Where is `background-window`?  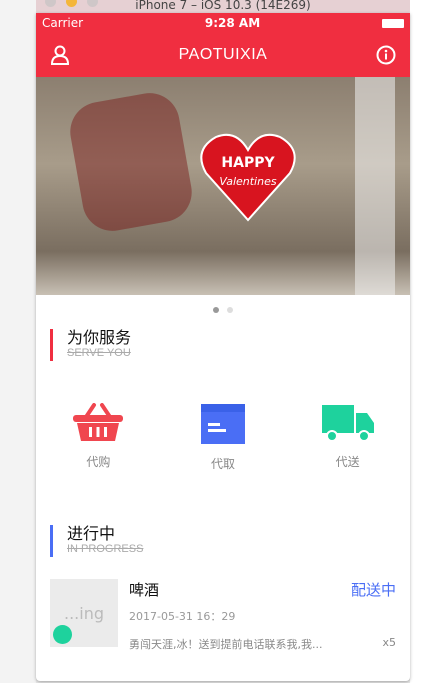 background-window is located at coordinates (415, 341).